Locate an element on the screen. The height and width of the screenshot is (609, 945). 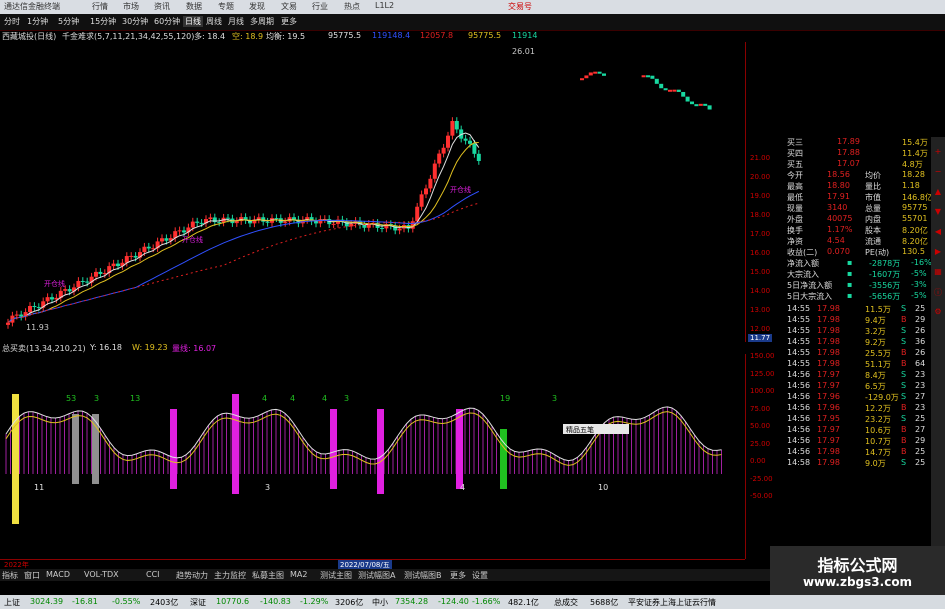
menu-quotes: 行情 is located at coordinates (100, 6).